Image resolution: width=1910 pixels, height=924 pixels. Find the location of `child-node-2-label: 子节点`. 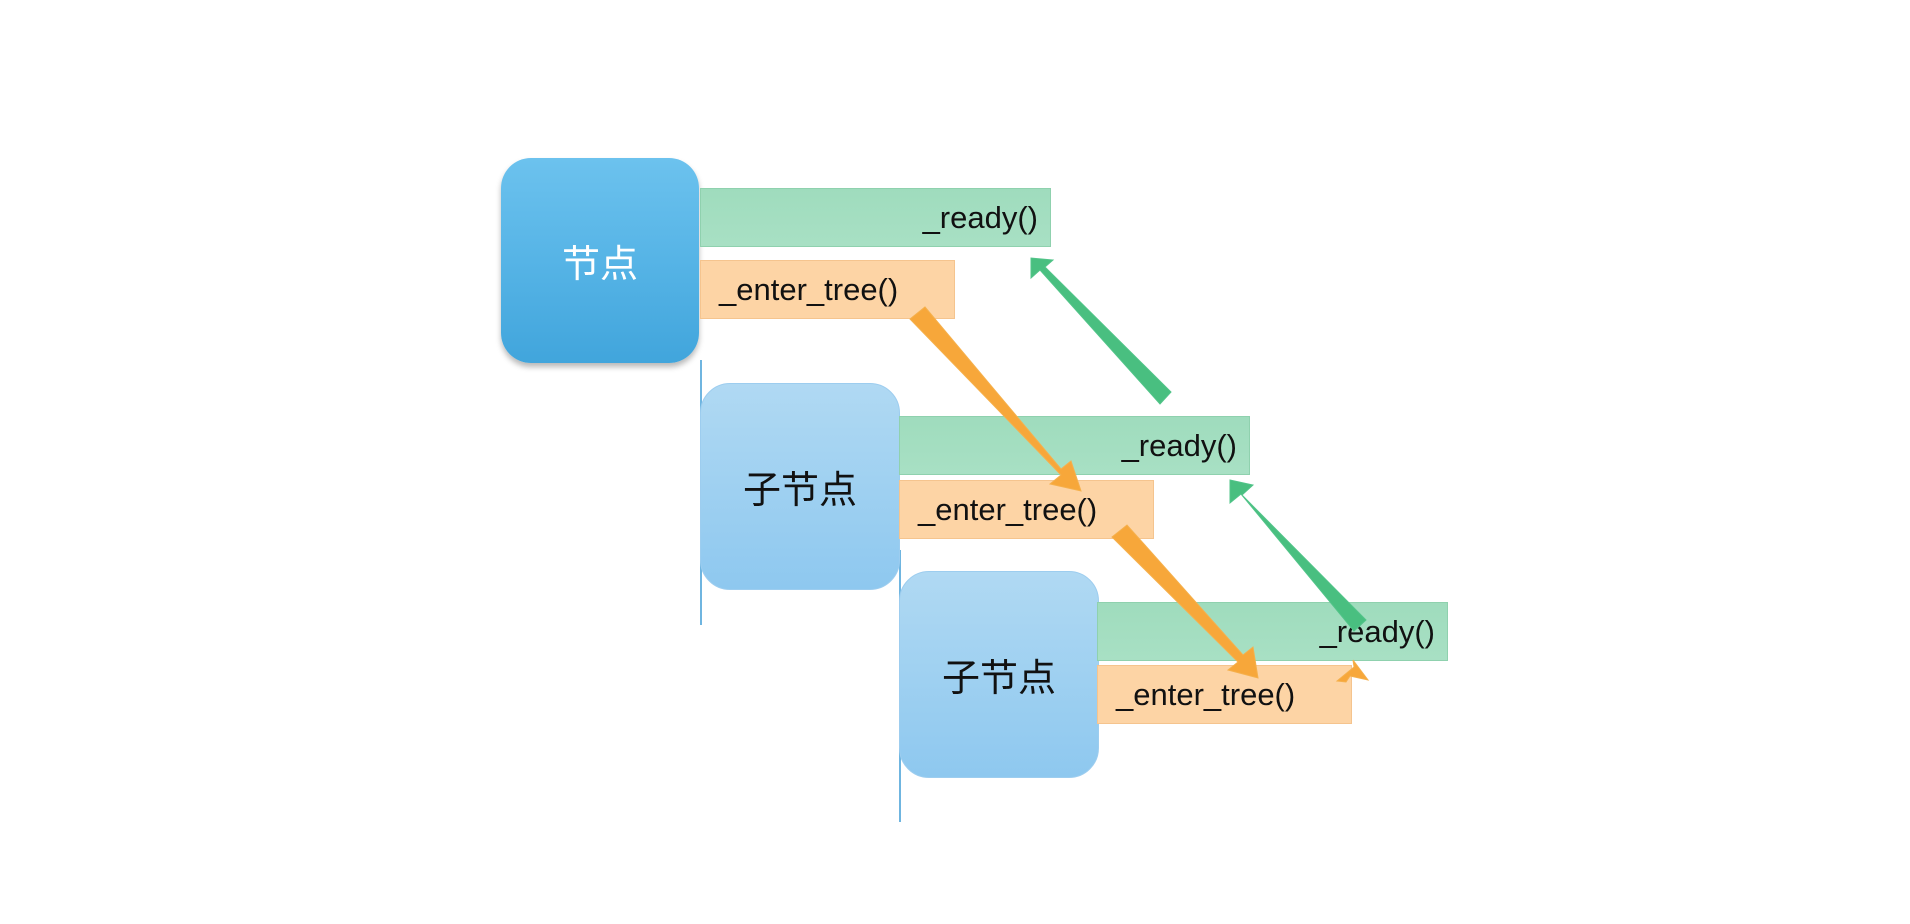

child-node-2-label: 子节点 is located at coordinates (998, 678).